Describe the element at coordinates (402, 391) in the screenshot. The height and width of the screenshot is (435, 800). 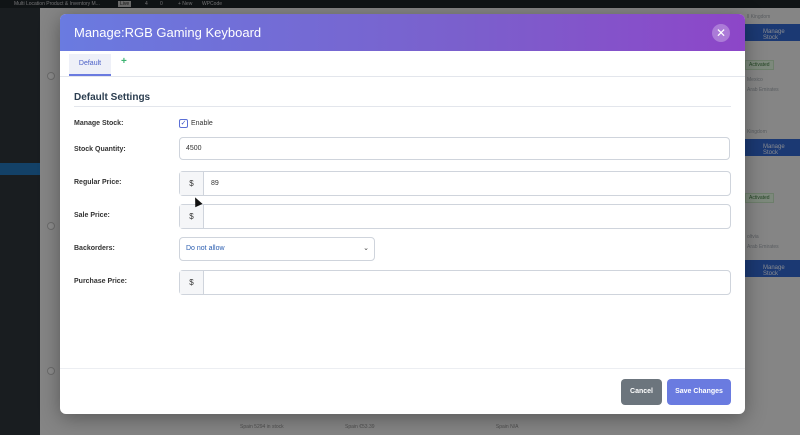
I see `modal-footer: Cancel Save Changes` at that location.